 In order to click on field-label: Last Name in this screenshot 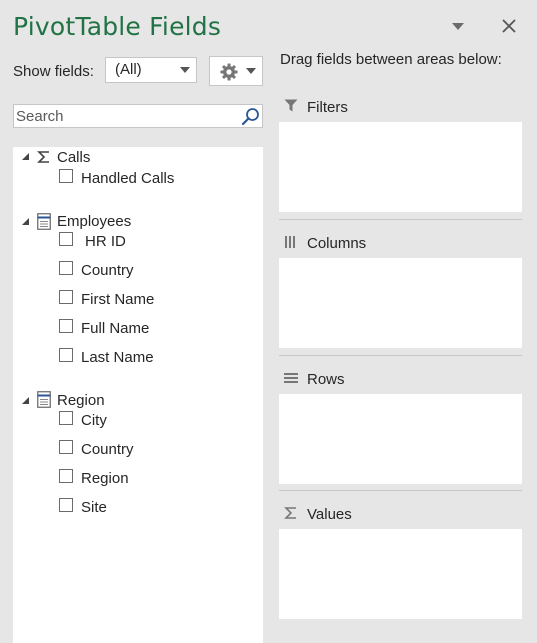, I will do `click(117, 357)`.